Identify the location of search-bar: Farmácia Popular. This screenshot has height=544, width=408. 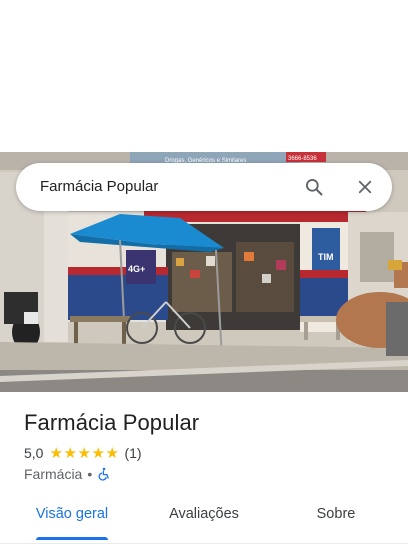
(204, 187).